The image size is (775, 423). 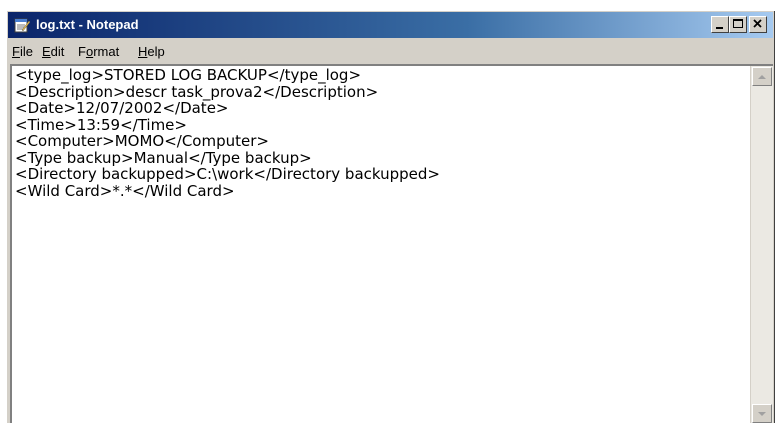 I want to click on window-title: log.txt - Notepad, so click(x=87, y=24).